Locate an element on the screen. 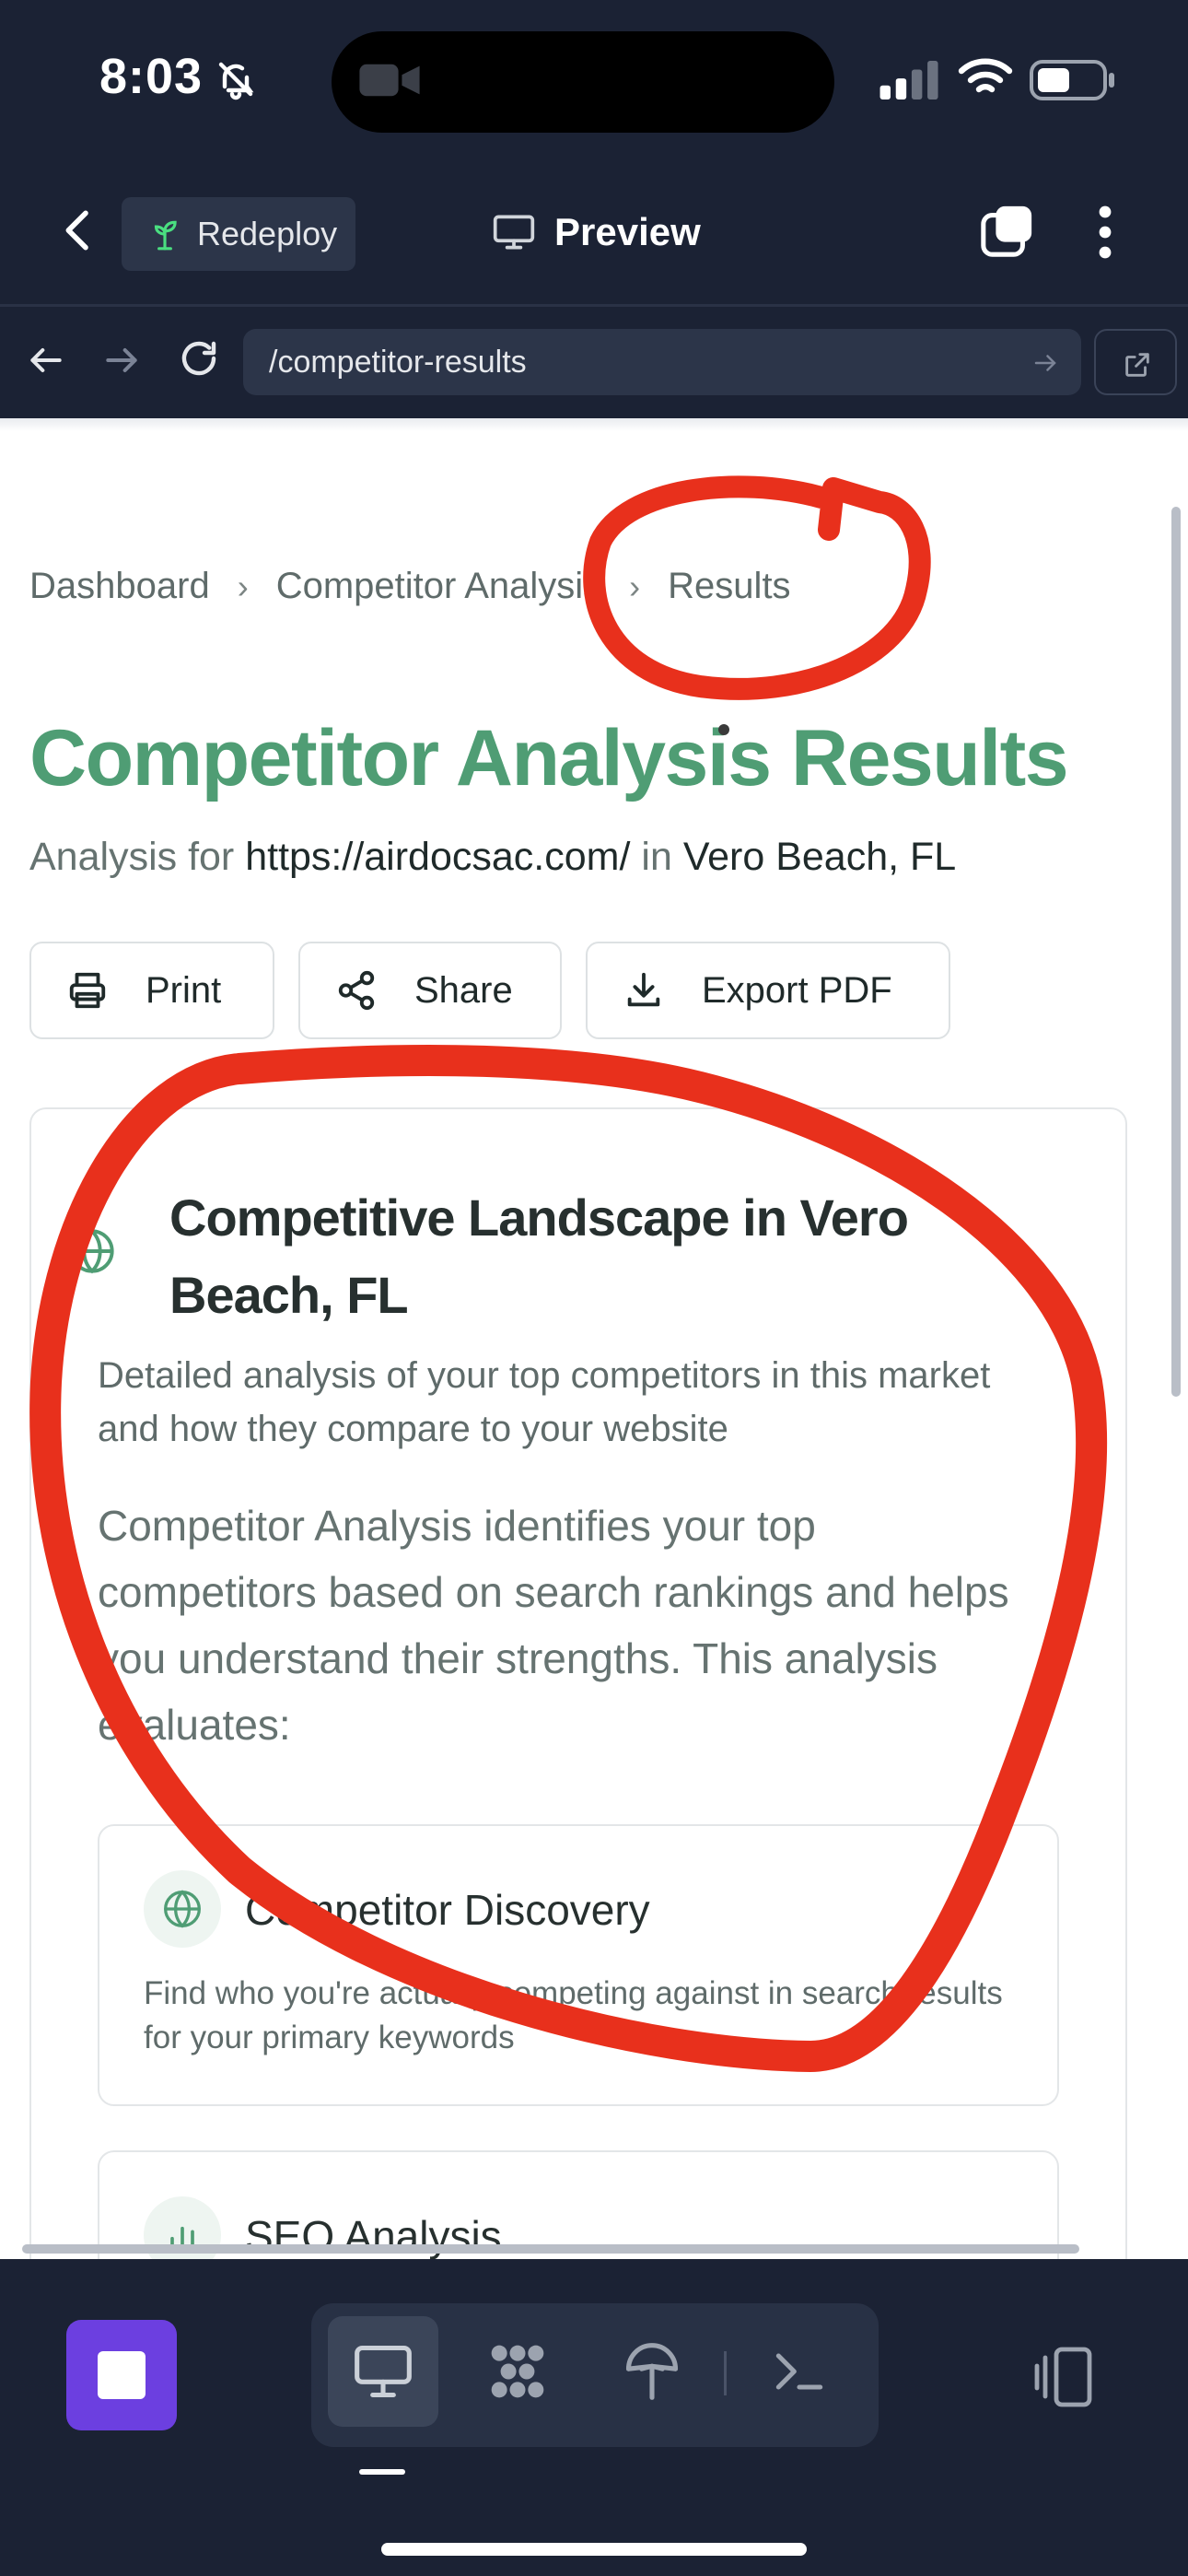  external-link-icon is located at coordinates (1137, 365).